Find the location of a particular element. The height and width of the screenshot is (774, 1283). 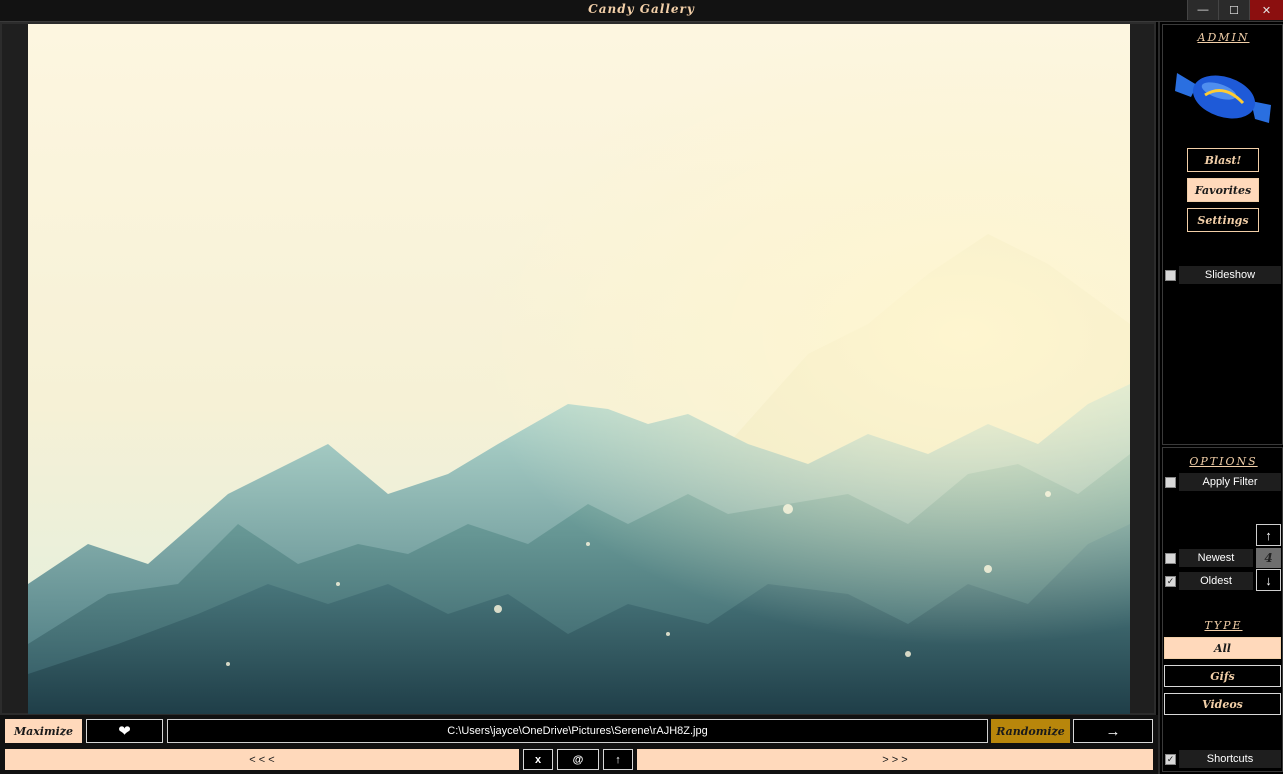

options-heading: OPTIONS is located at coordinates (1223, 461).